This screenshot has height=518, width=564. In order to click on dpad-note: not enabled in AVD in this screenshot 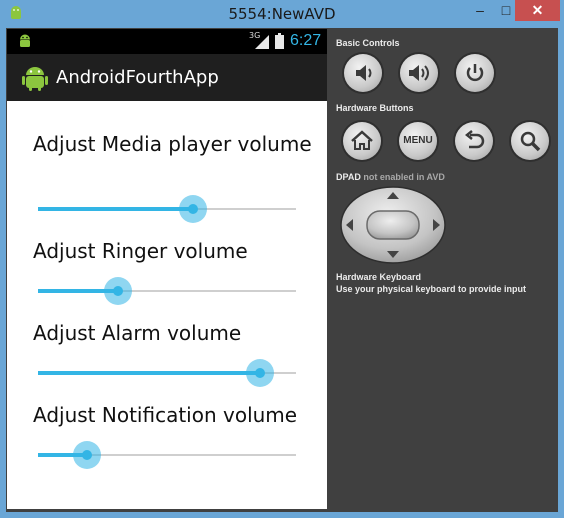, I will do `click(404, 177)`.